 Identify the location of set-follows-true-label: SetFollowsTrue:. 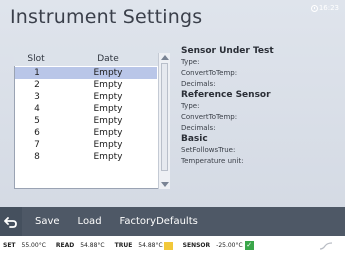
(208, 150).